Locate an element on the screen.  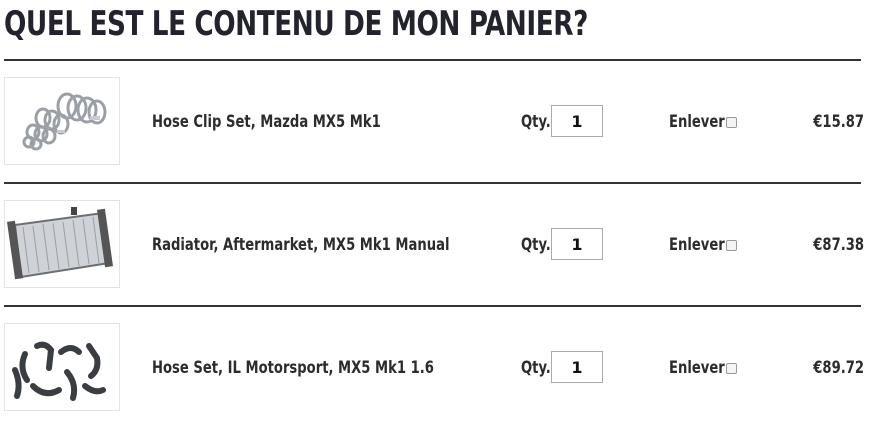
item-price: €15.87 is located at coordinates (838, 122).